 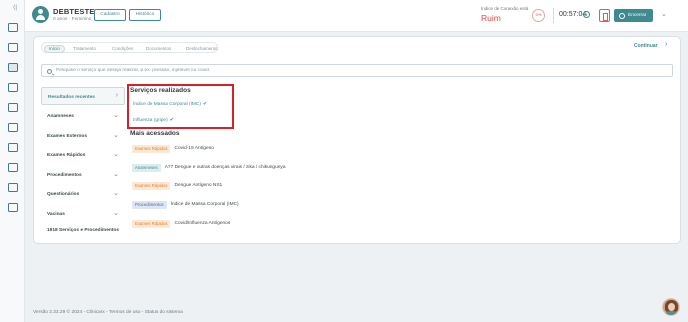 What do you see at coordinates (13, 147) in the screenshot?
I see `folder-icon` at bounding box center [13, 147].